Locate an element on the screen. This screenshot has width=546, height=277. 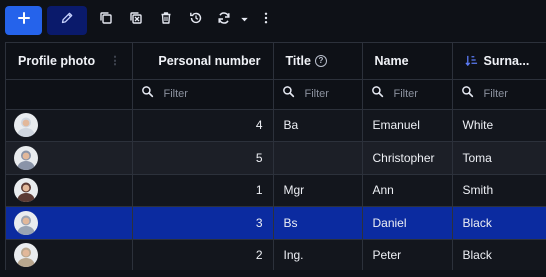
title-cell is located at coordinates (318, 158).